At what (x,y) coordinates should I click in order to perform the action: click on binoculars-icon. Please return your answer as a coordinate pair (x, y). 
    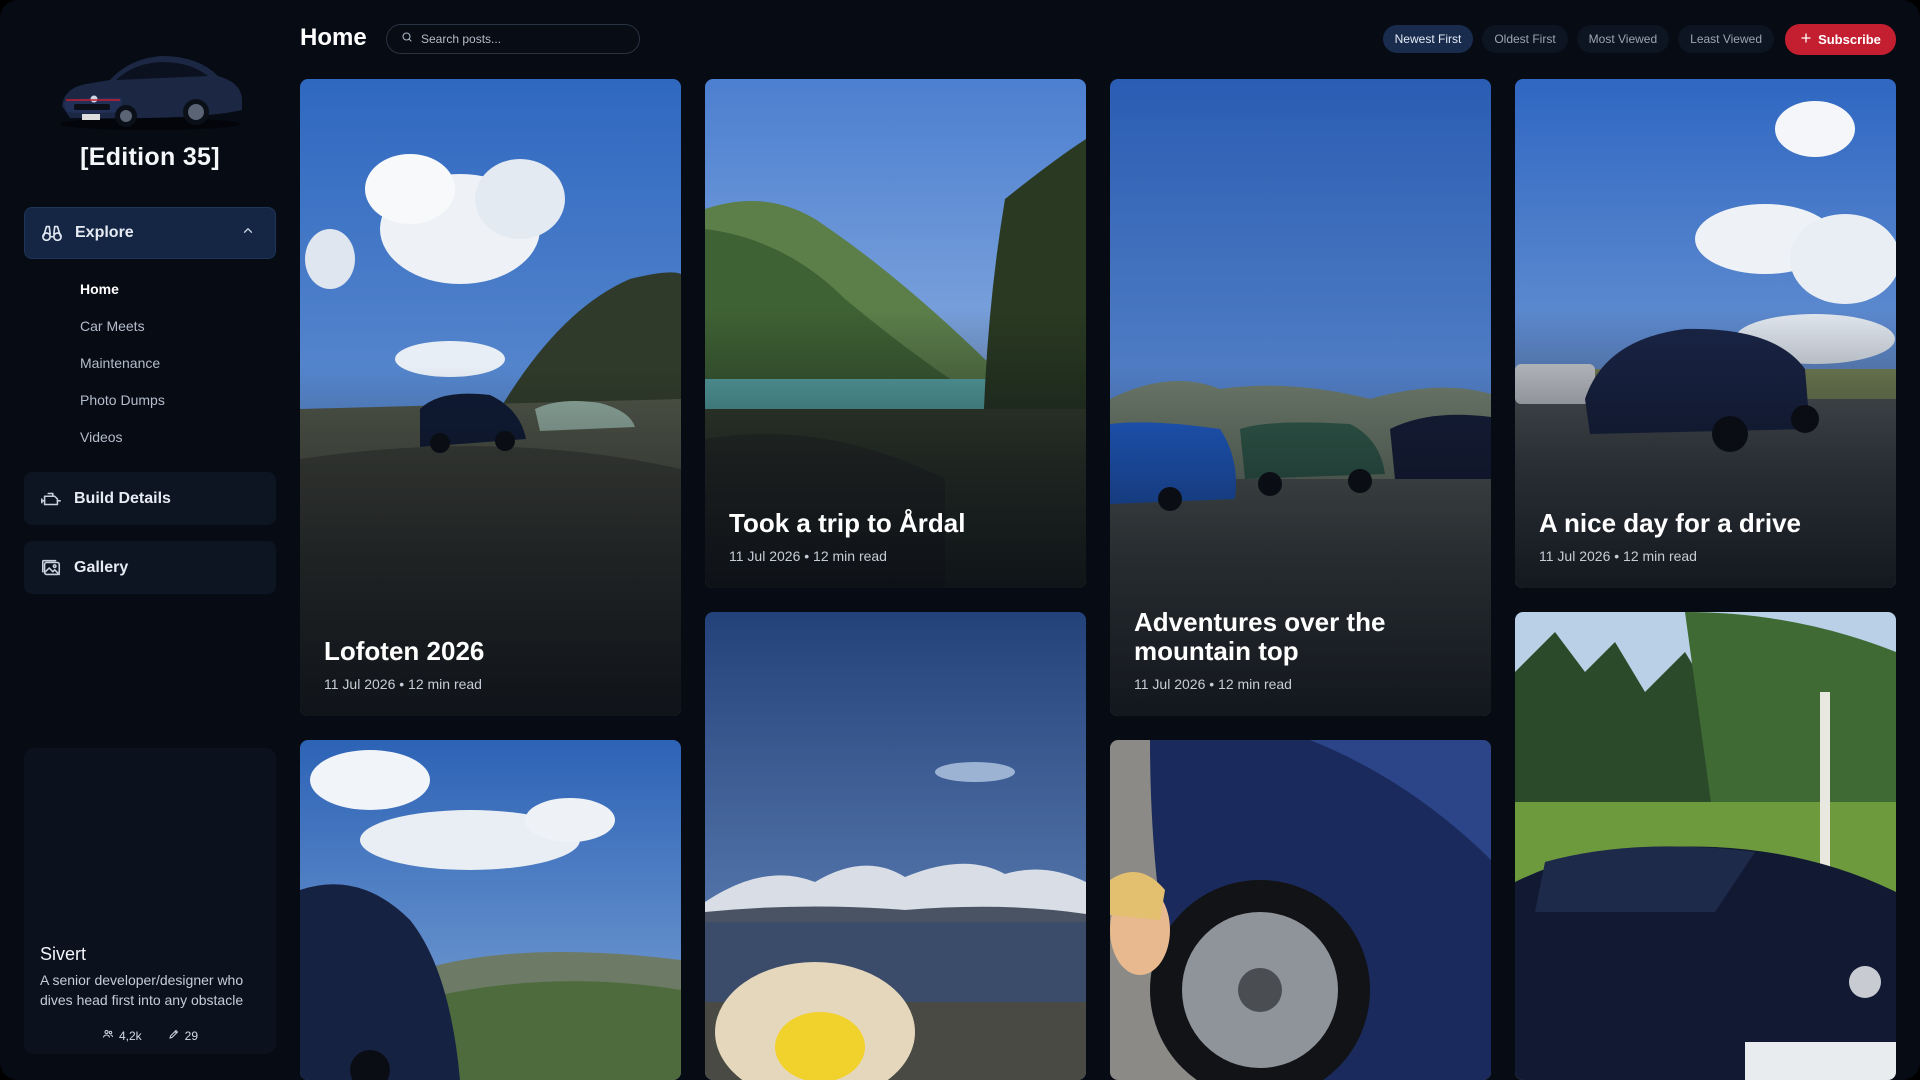
    Looking at the image, I should click on (52, 233).